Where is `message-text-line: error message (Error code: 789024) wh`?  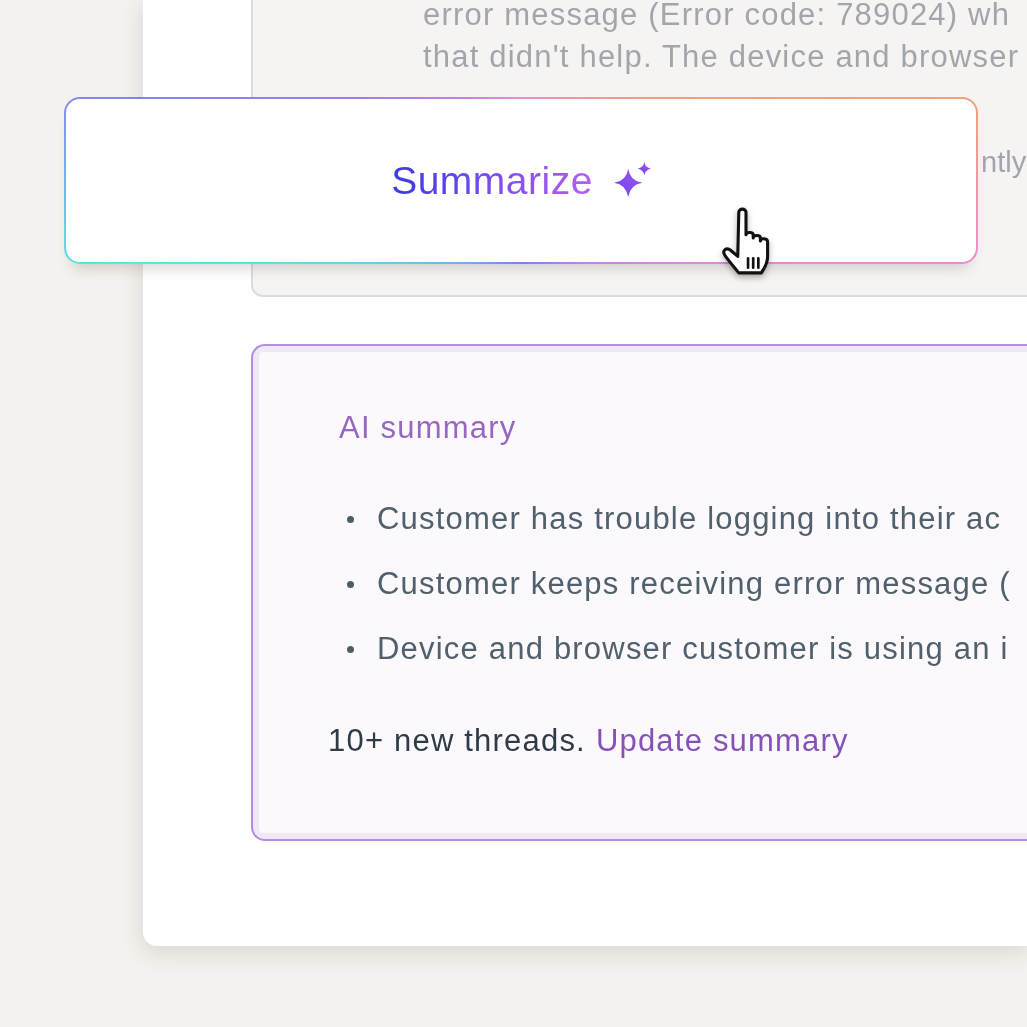 message-text-line: error message (Error code: 789024) wh is located at coordinates (717, 15).